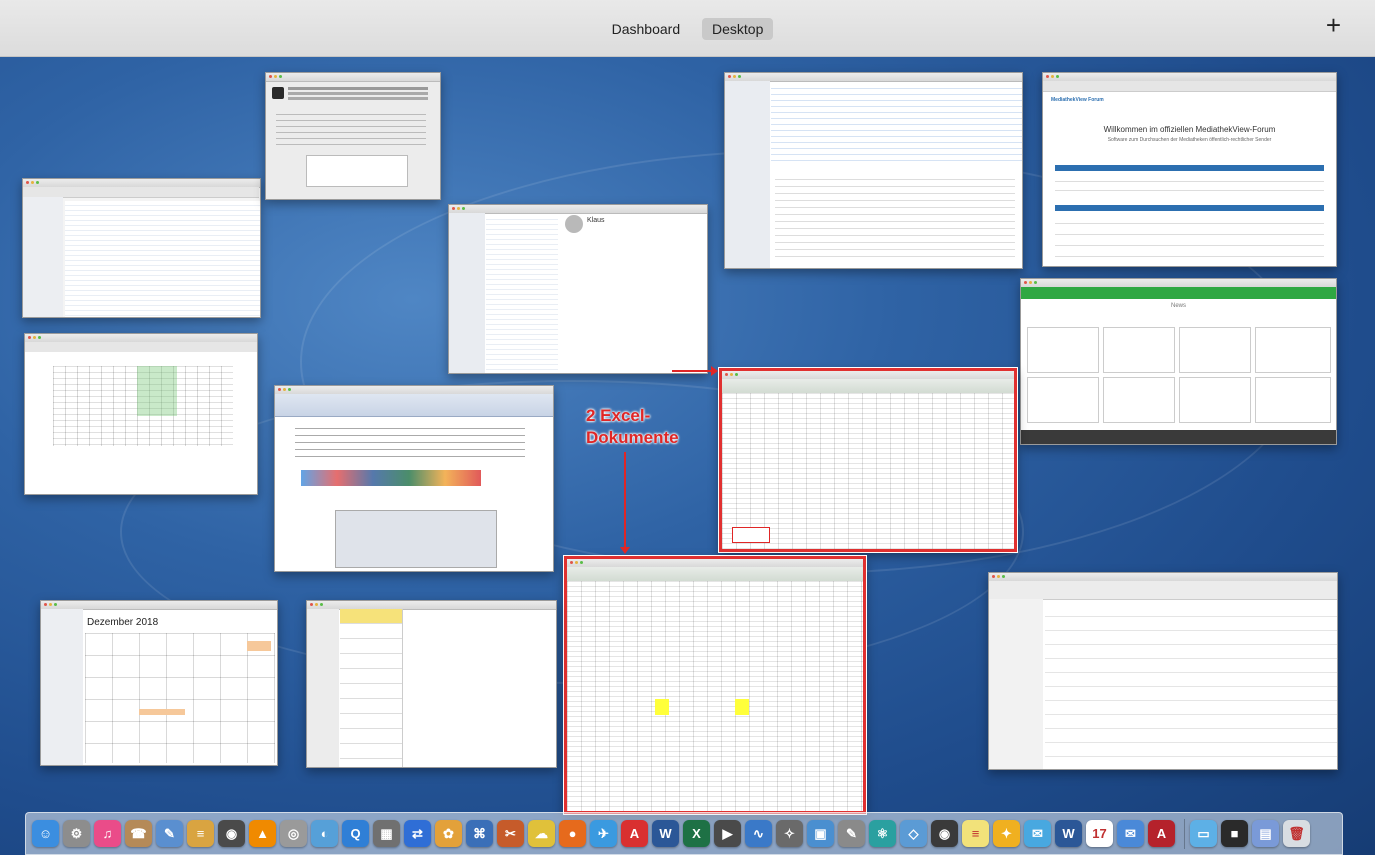 The height and width of the screenshot is (855, 1375). What do you see at coordinates (1333, 25) in the screenshot?
I see `add-space-button: +` at bounding box center [1333, 25].